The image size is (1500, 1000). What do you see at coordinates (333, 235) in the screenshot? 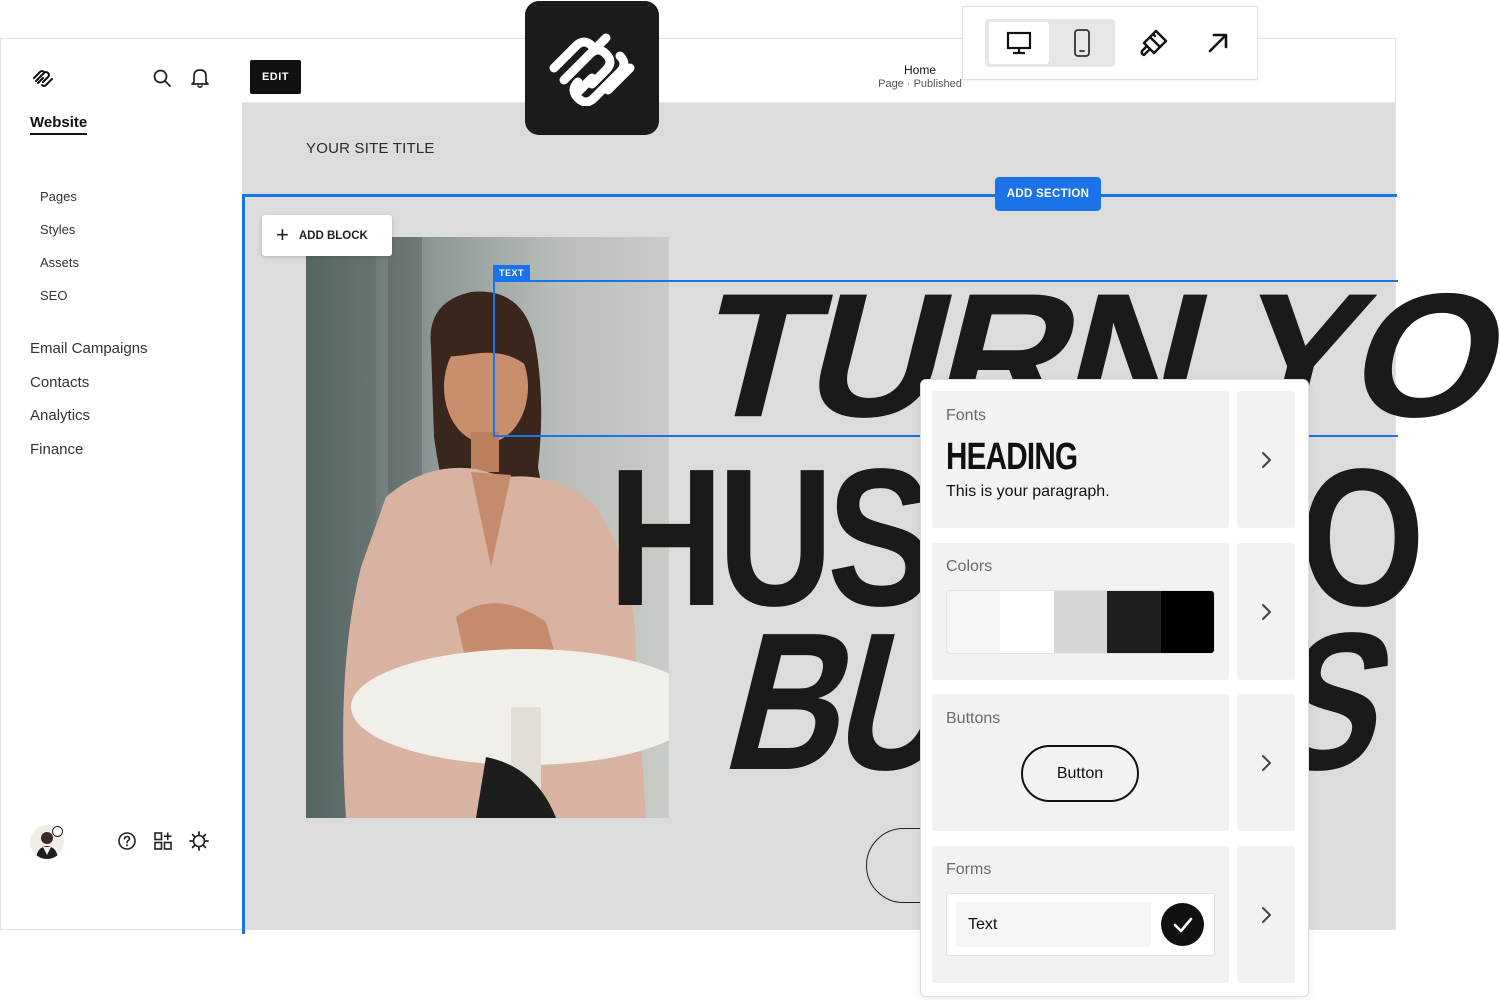
I see `add-block-label: ADD BLOCK` at bounding box center [333, 235].